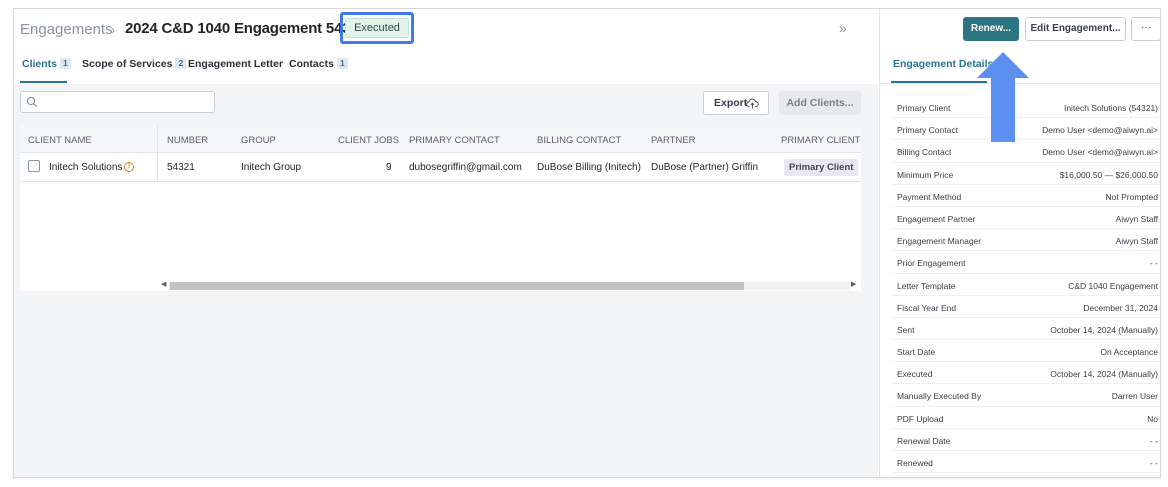 Image resolution: width=1168 pixels, height=487 pixels. What do you see at coordinates (60, 140) in the screenshot?
I see `column-header: CLIENT NAME` at bounding box center [60, 140].